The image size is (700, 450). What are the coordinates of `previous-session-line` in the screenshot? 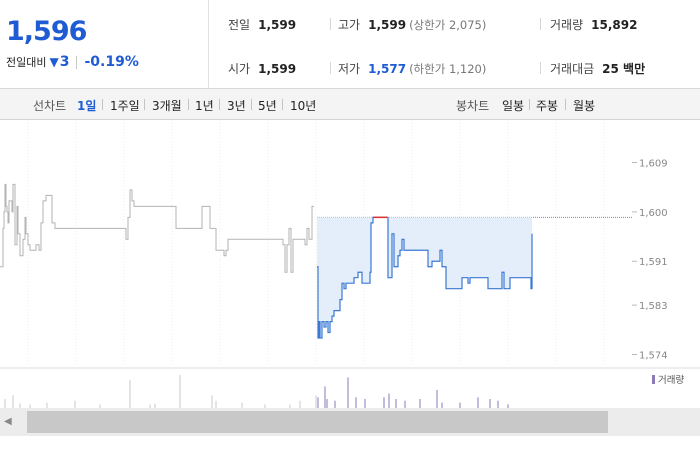 It's located at (157, 228).